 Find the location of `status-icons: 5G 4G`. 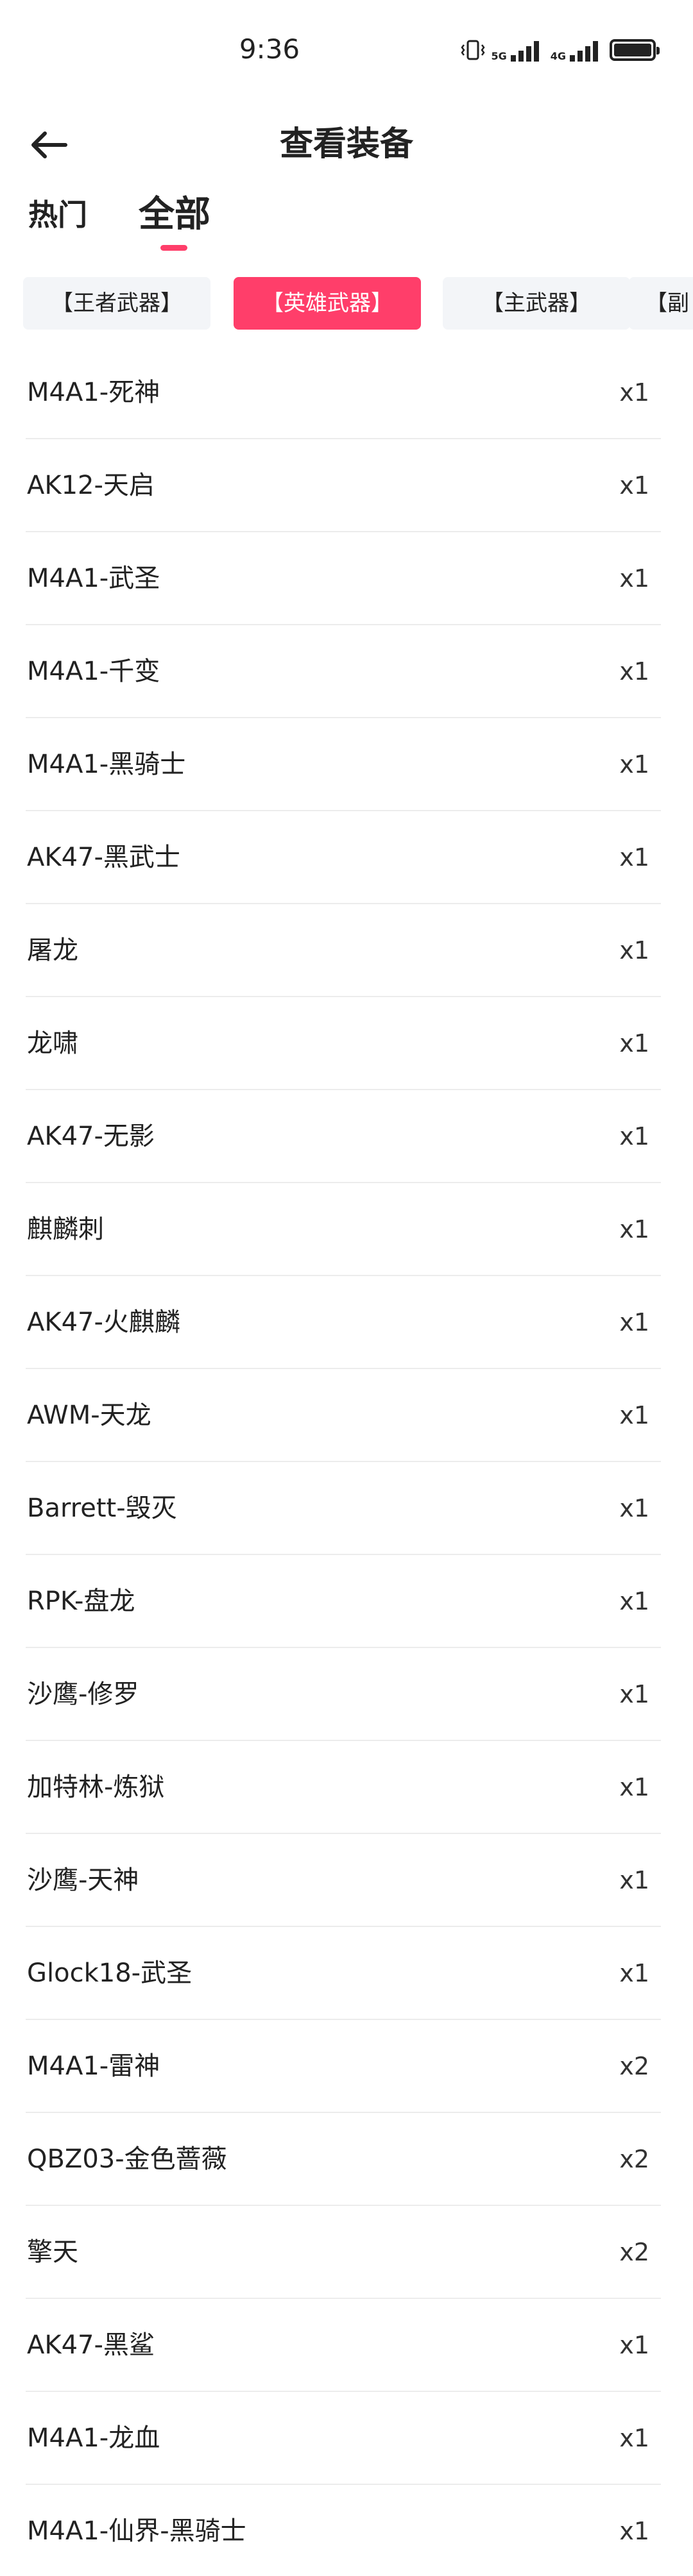

status-icons: 5G 4G is located at coordinates (560, 50).